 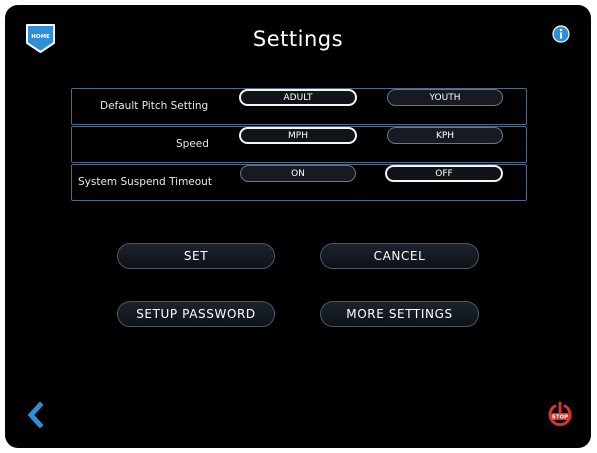 I want to click on setup-password-button: SETUP PASSWORD, so click(x=196, y=314).